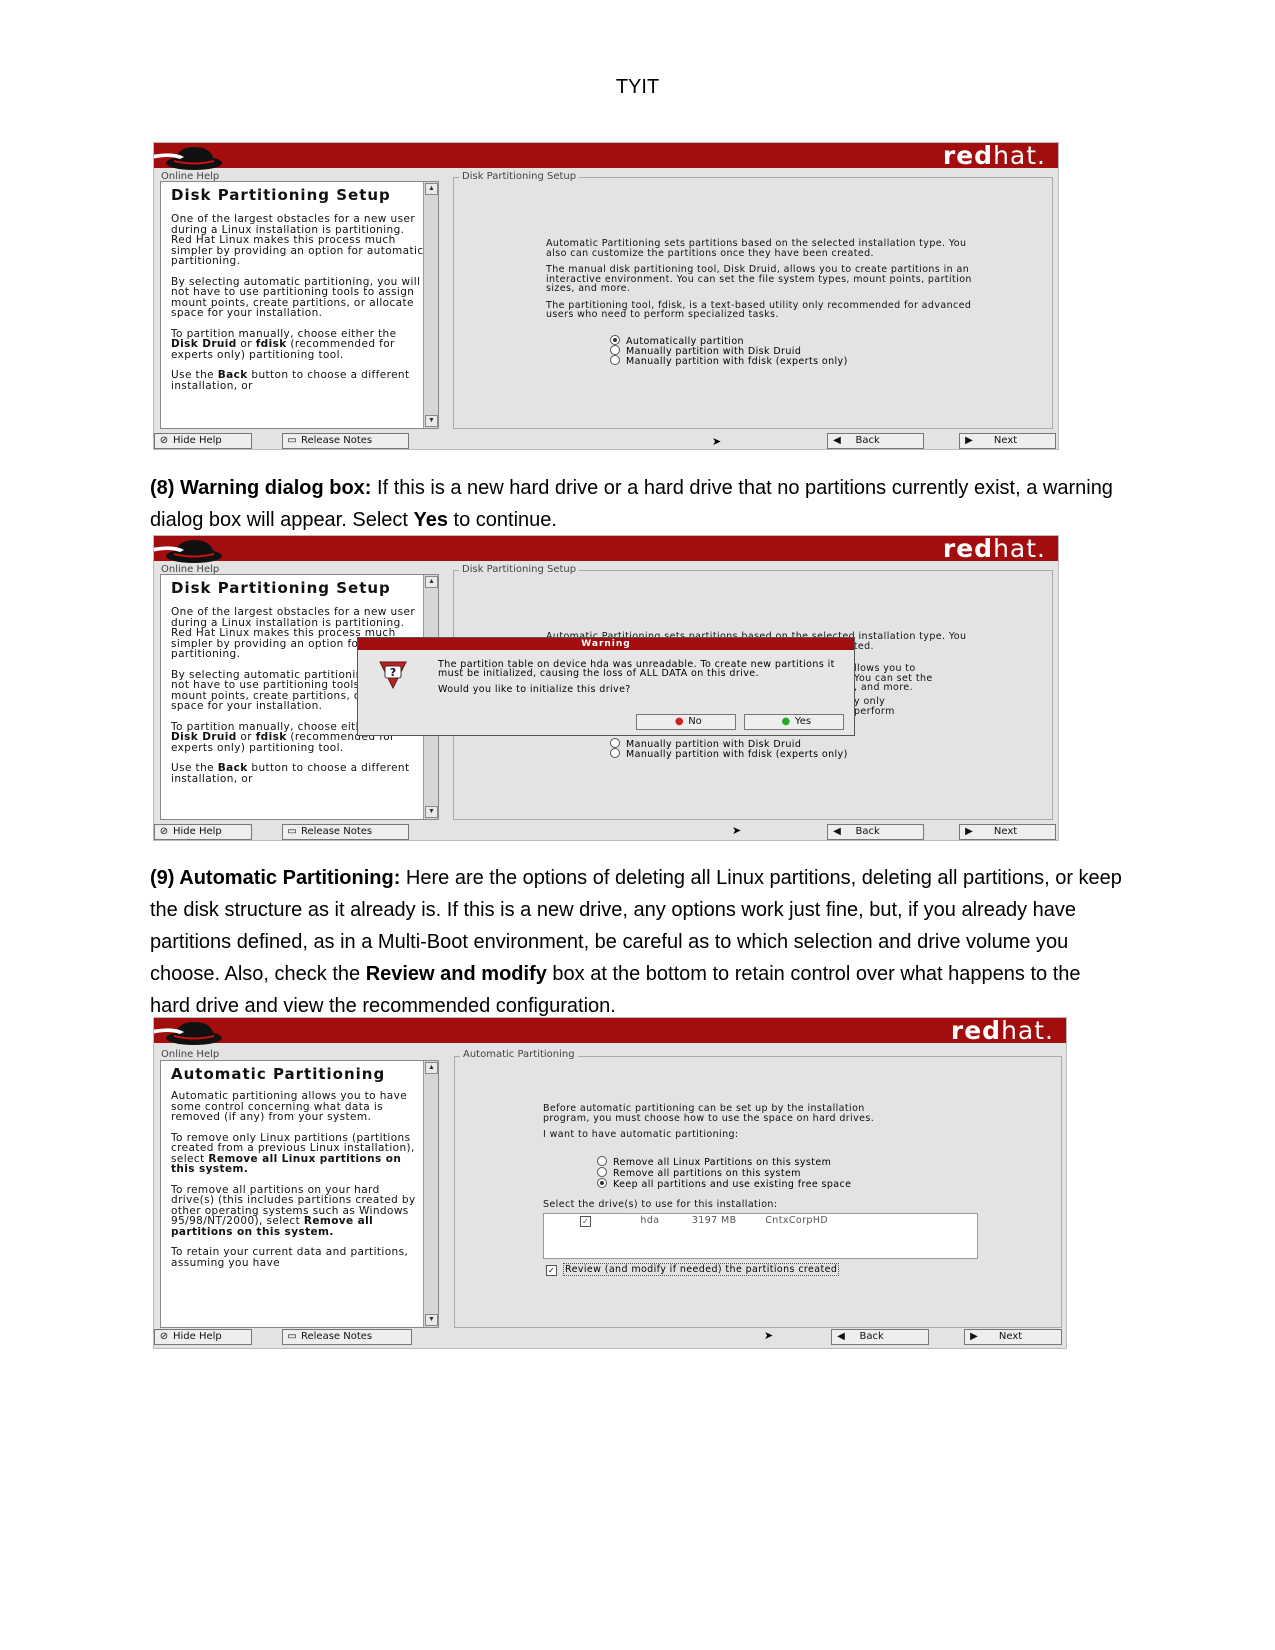 This screenshot has width=1275, height=1650. What do you see at coordinates (758, 1192) in the screenshot?
I see `main-pane` at bounding box center [758, 1192].